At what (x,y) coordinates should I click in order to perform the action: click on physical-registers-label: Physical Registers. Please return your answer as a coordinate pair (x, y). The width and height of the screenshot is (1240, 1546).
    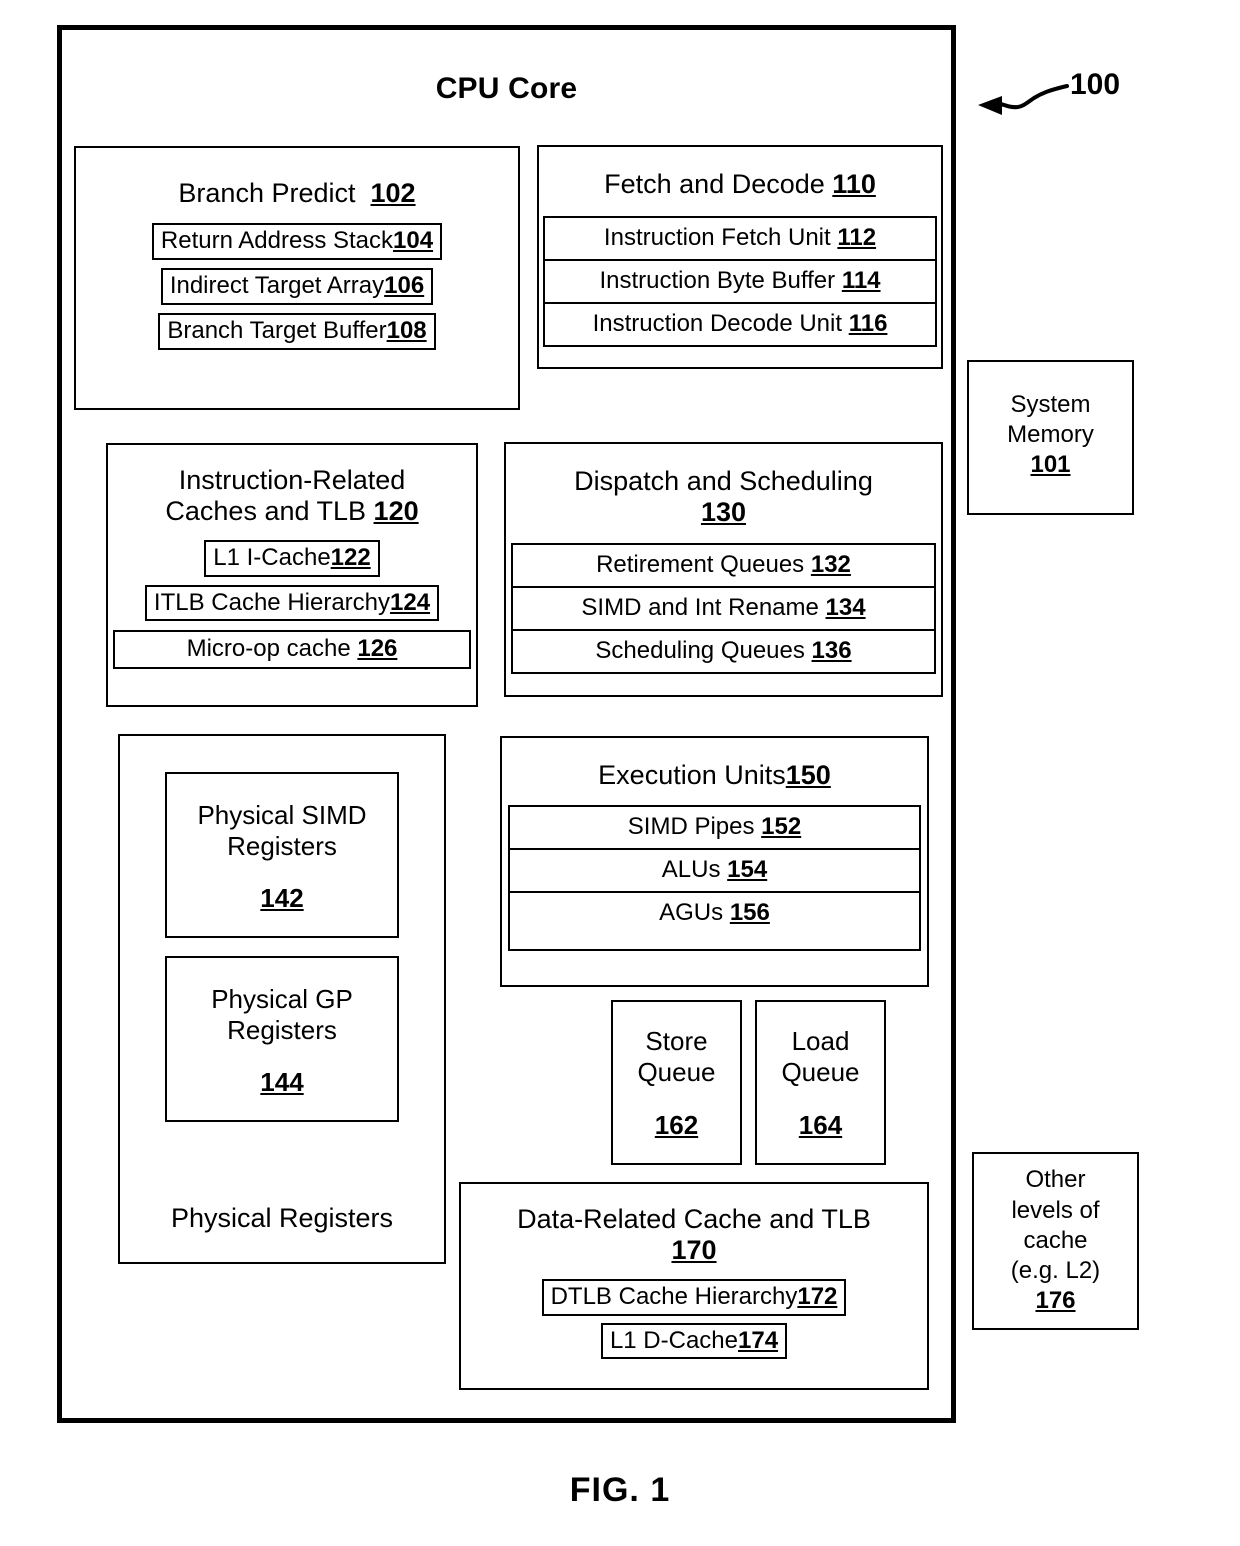
    Looking at the image, I should click on (282, 1218).